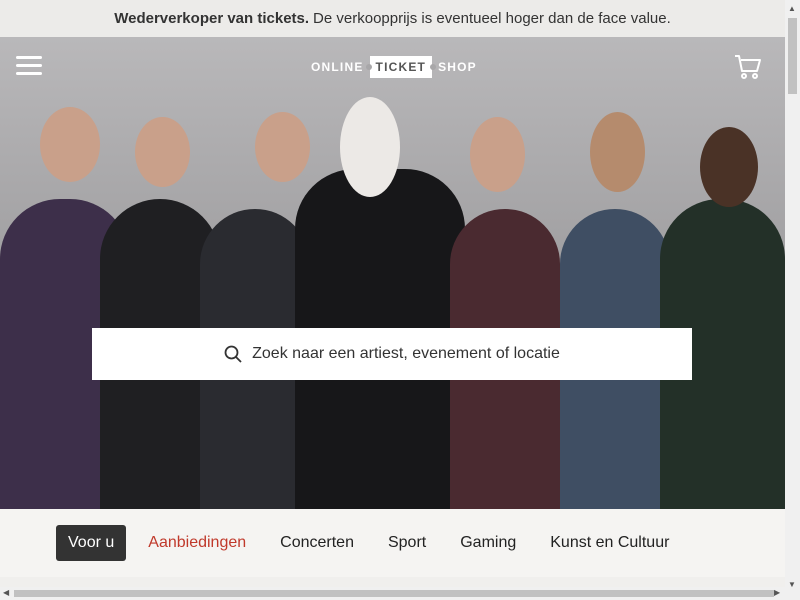 The height and width of the screenshot is (600, 800). What do you see at coordinates (370, 147) in the screenshot?
I see `band-member-hat` at bounding box center [370, 147].